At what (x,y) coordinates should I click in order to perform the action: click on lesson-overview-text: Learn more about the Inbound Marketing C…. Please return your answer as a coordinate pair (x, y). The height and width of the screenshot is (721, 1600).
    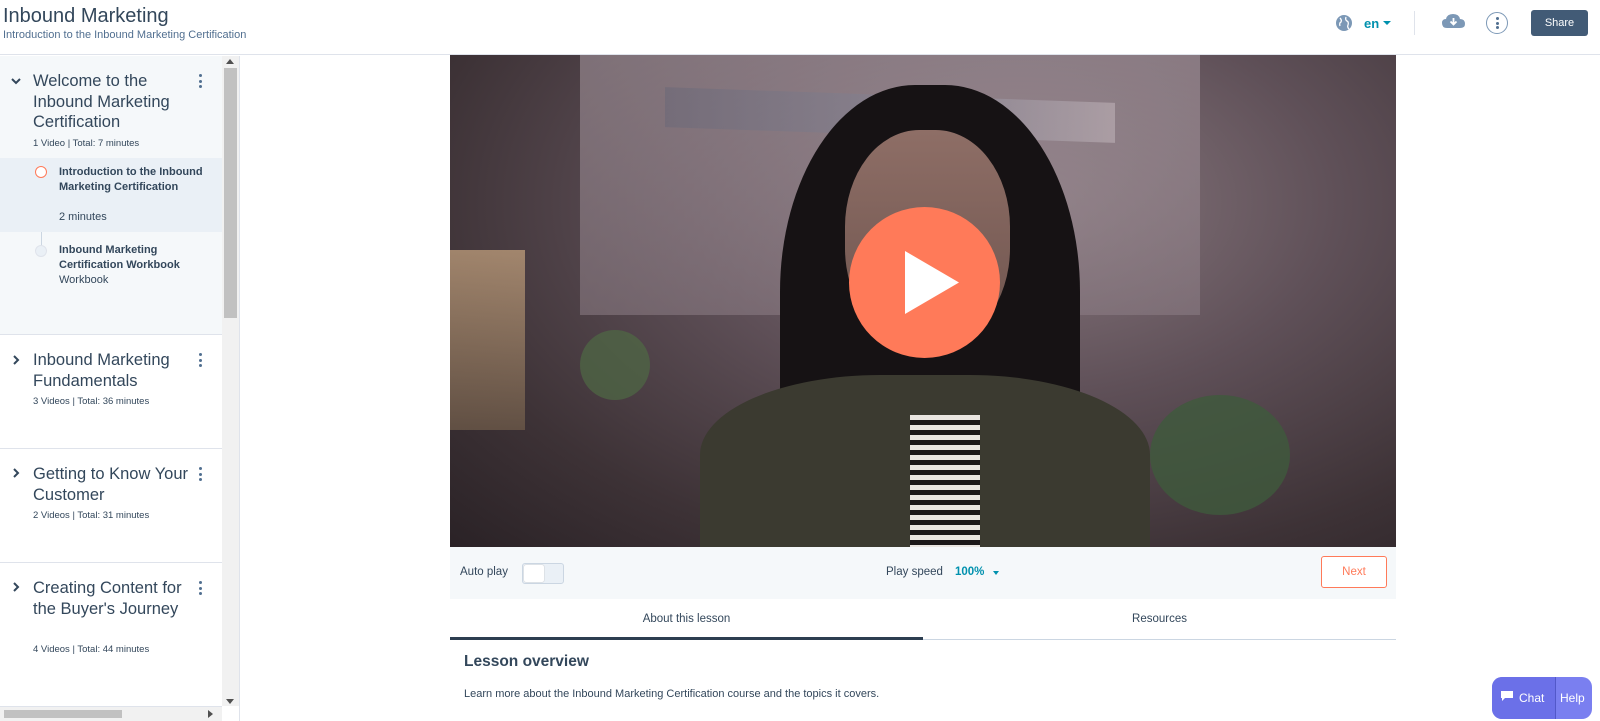
    Looking at the image, I should click on (672, 694).